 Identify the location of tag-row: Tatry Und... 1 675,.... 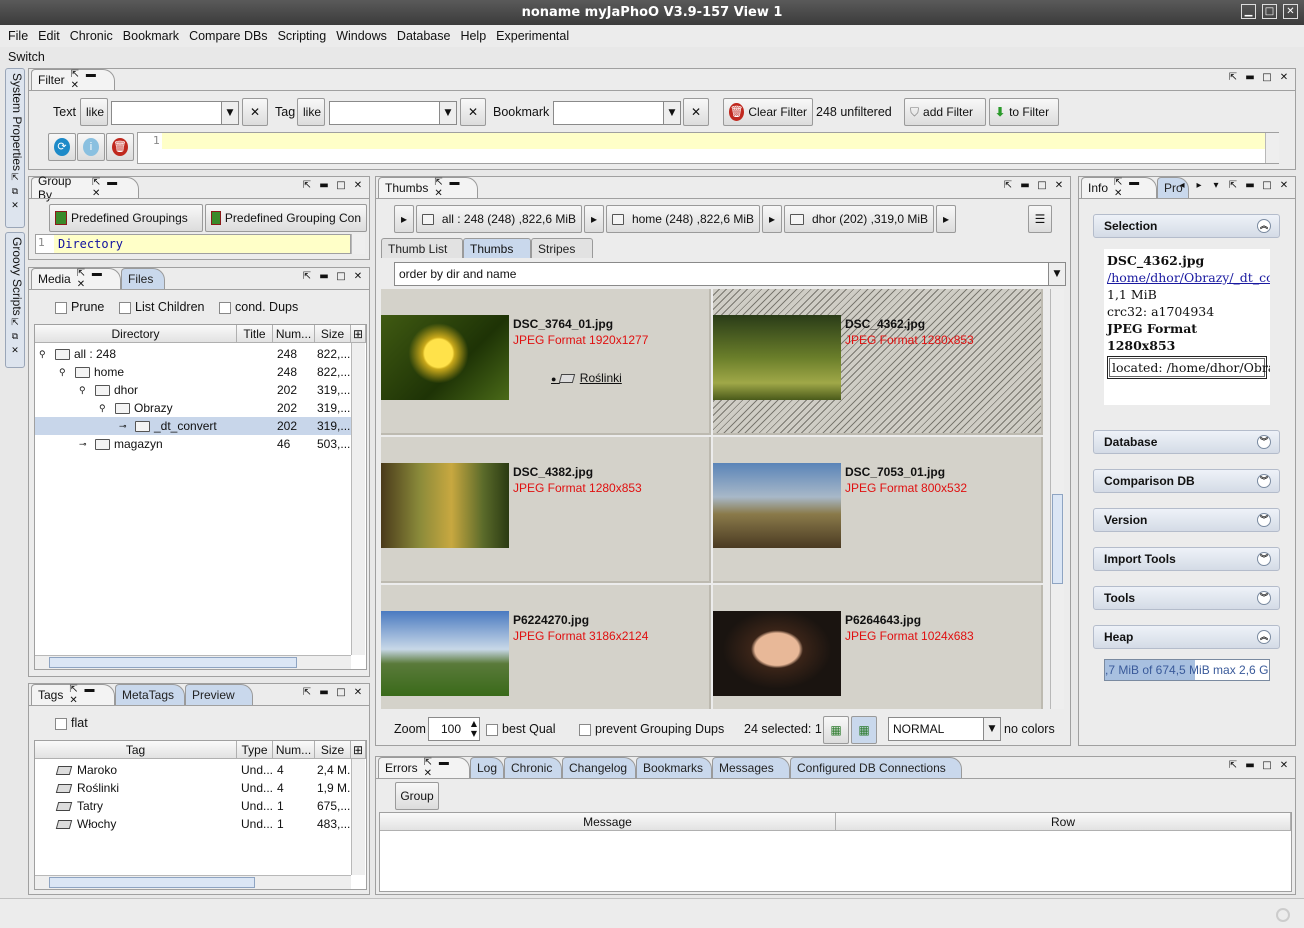
(193, 806).